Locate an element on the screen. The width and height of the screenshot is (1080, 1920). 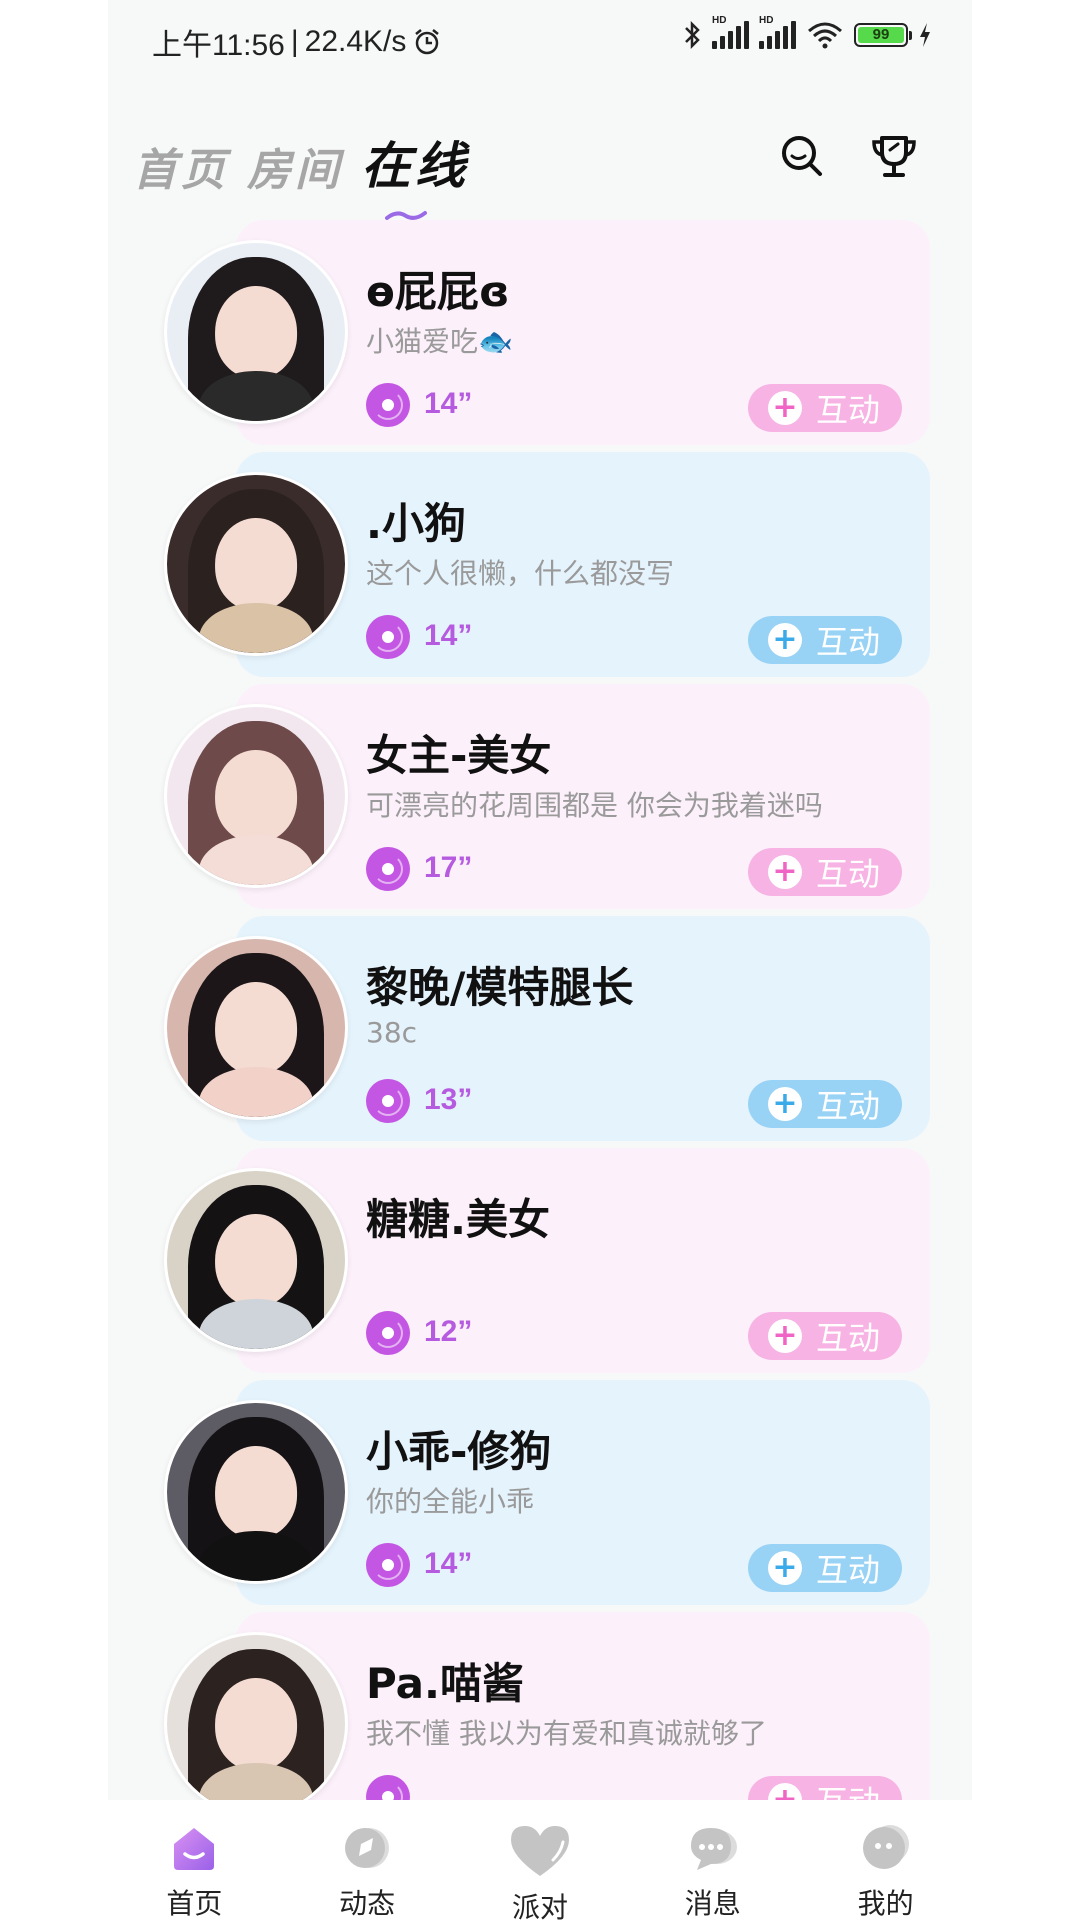
trophy-icon is located at coordinates (894, 156).